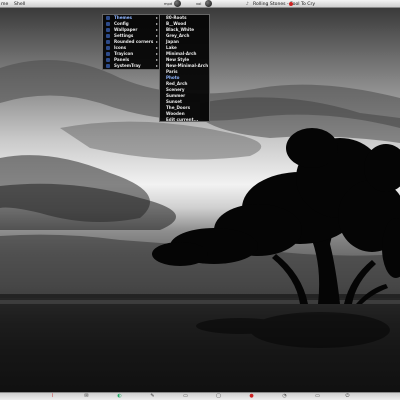  Describe the element at coordinates (177, 83) in the screenshot. I see `theme-item-label: Red_Arch` at that location.